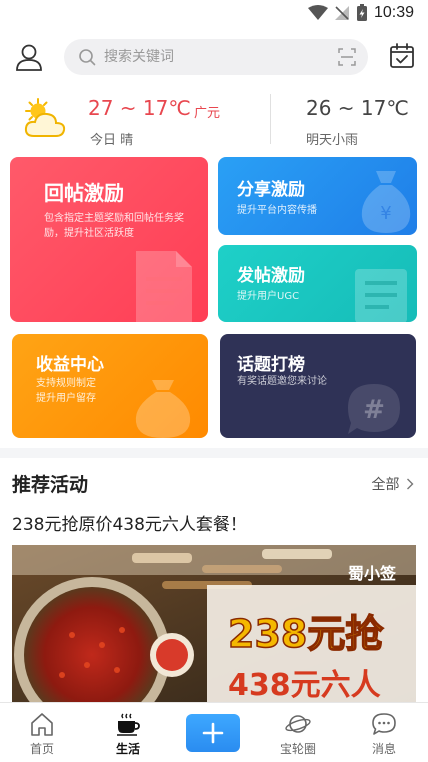 This screenshot has width=428, height=762. Describe the element at coordinates (393, 12) in the screenshot. I see `status-time: 10:39` at that location.